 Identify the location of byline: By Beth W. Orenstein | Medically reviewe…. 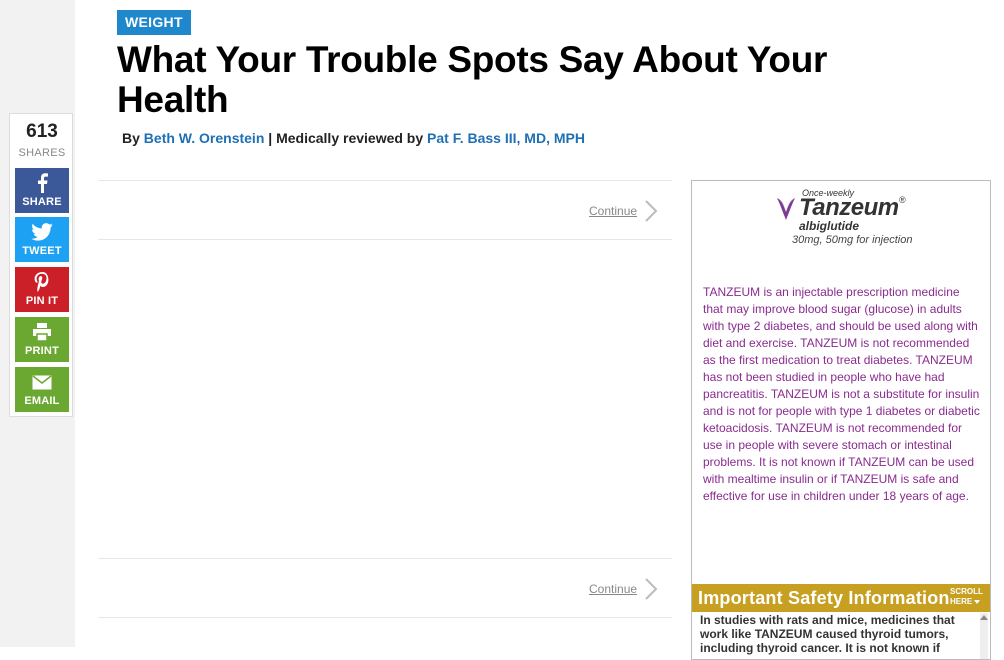
(353, 138).